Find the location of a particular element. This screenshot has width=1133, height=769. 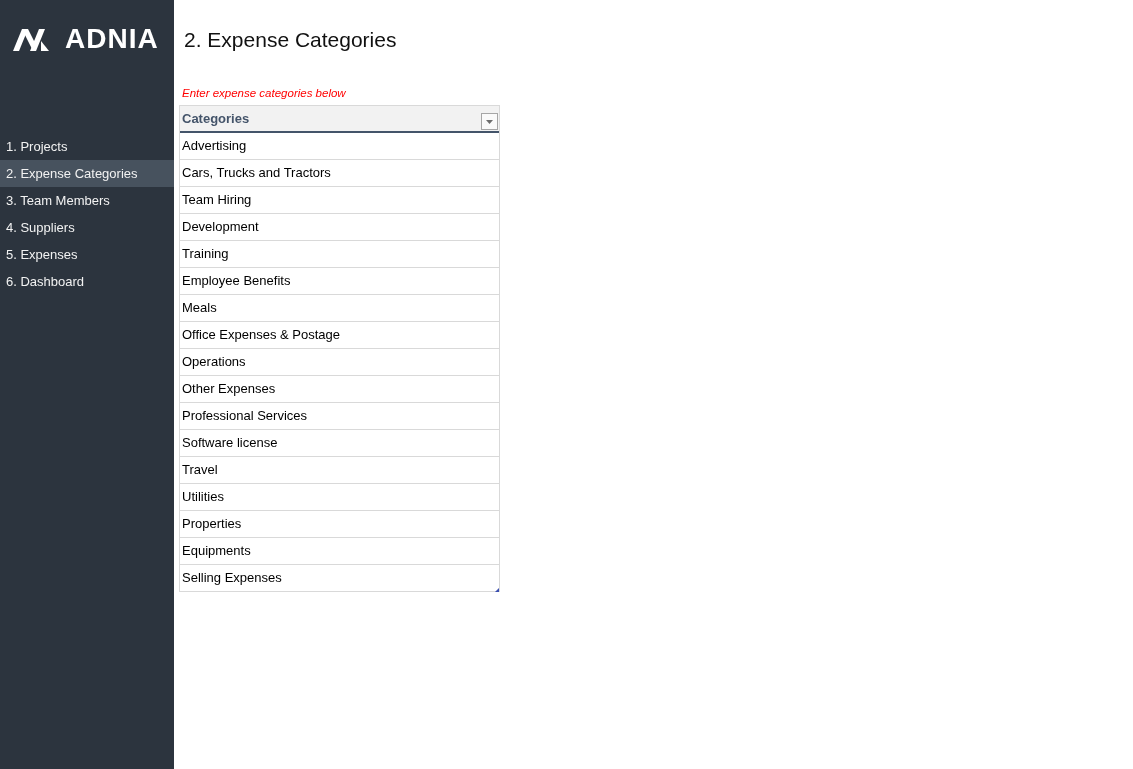

logo-text: ADNIA is located at coordinates (112, 39).